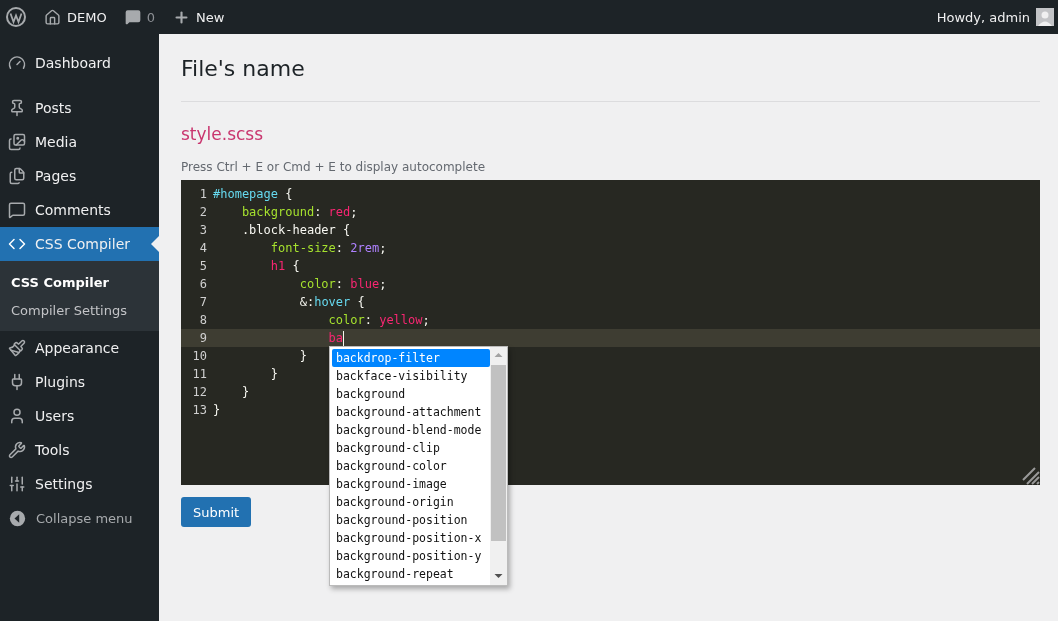 The height and width of the screenshot is (621, 1058). What do you see at coordinates (331, 302) in the screenshot?
I see `code-line: &:hover {` at bounding box center [331, 302].